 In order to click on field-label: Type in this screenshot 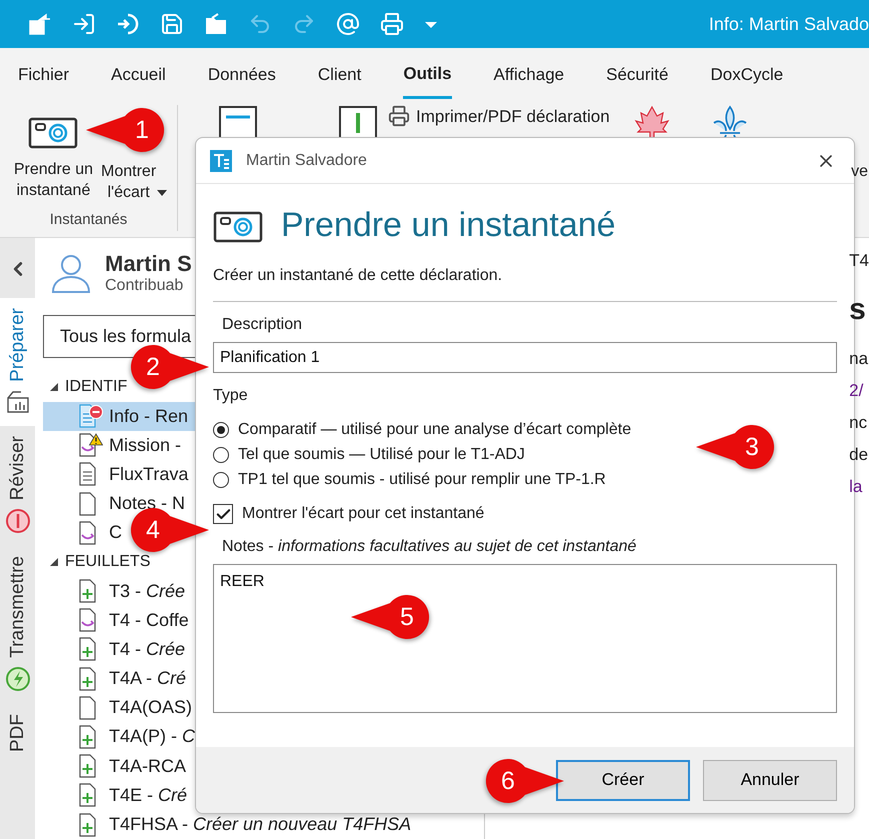, I will do `click(231, 396)`.